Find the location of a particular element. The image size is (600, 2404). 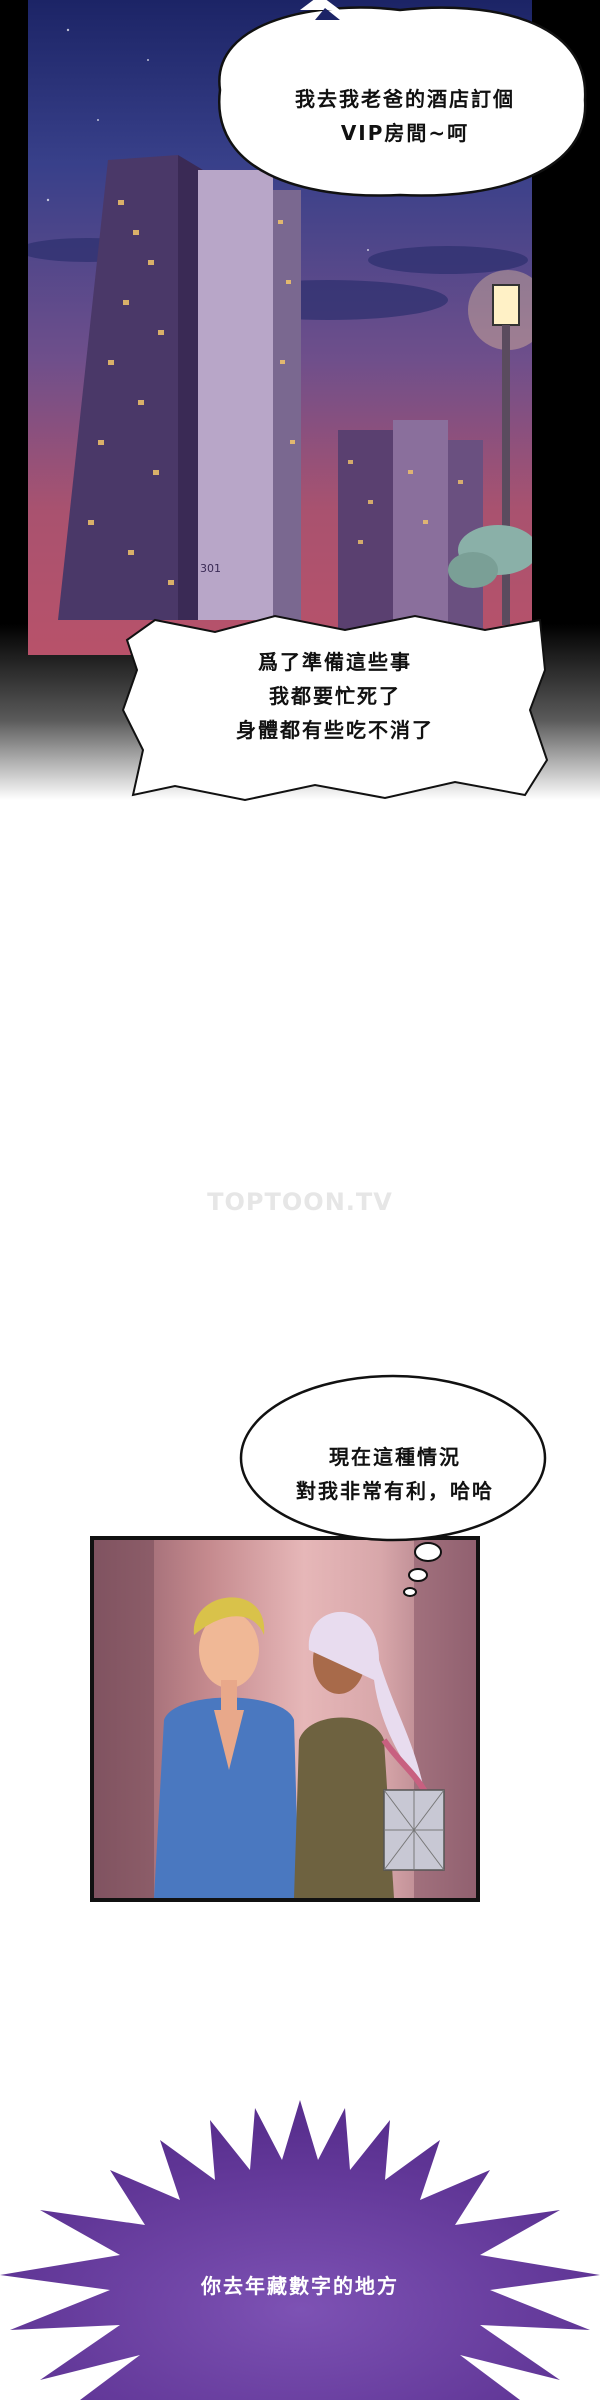

building-number: 301 is located at coordinates (210, 568).